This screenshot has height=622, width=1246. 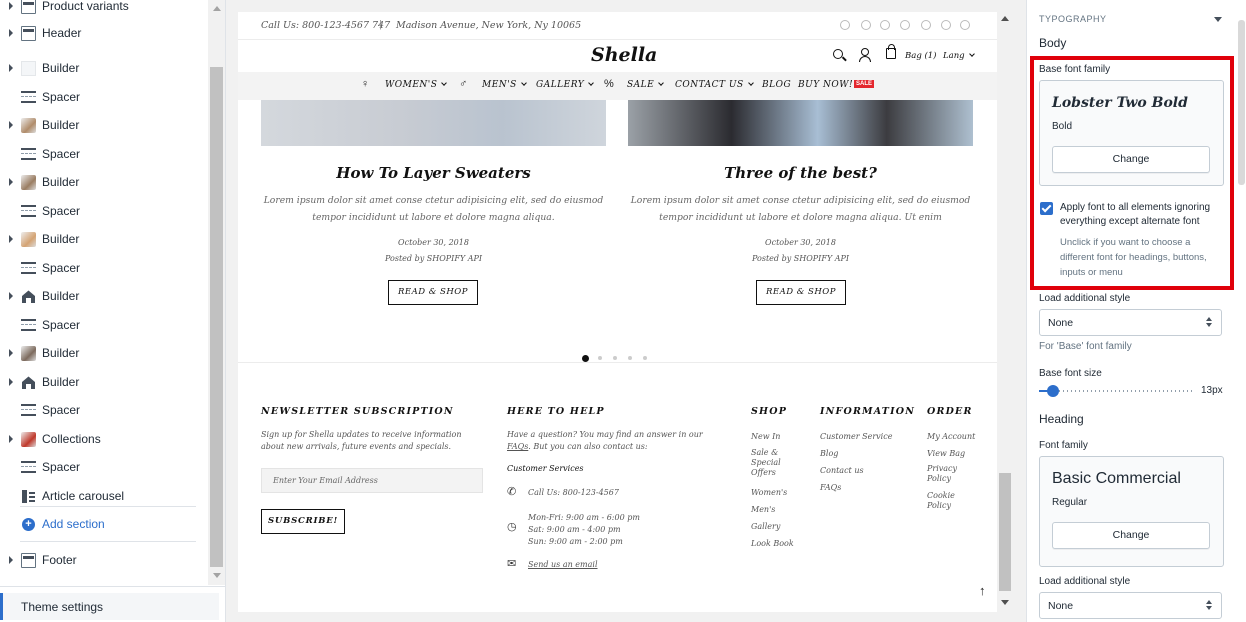 I want to click on footer-link: Blog, so click(x=865, y=454).